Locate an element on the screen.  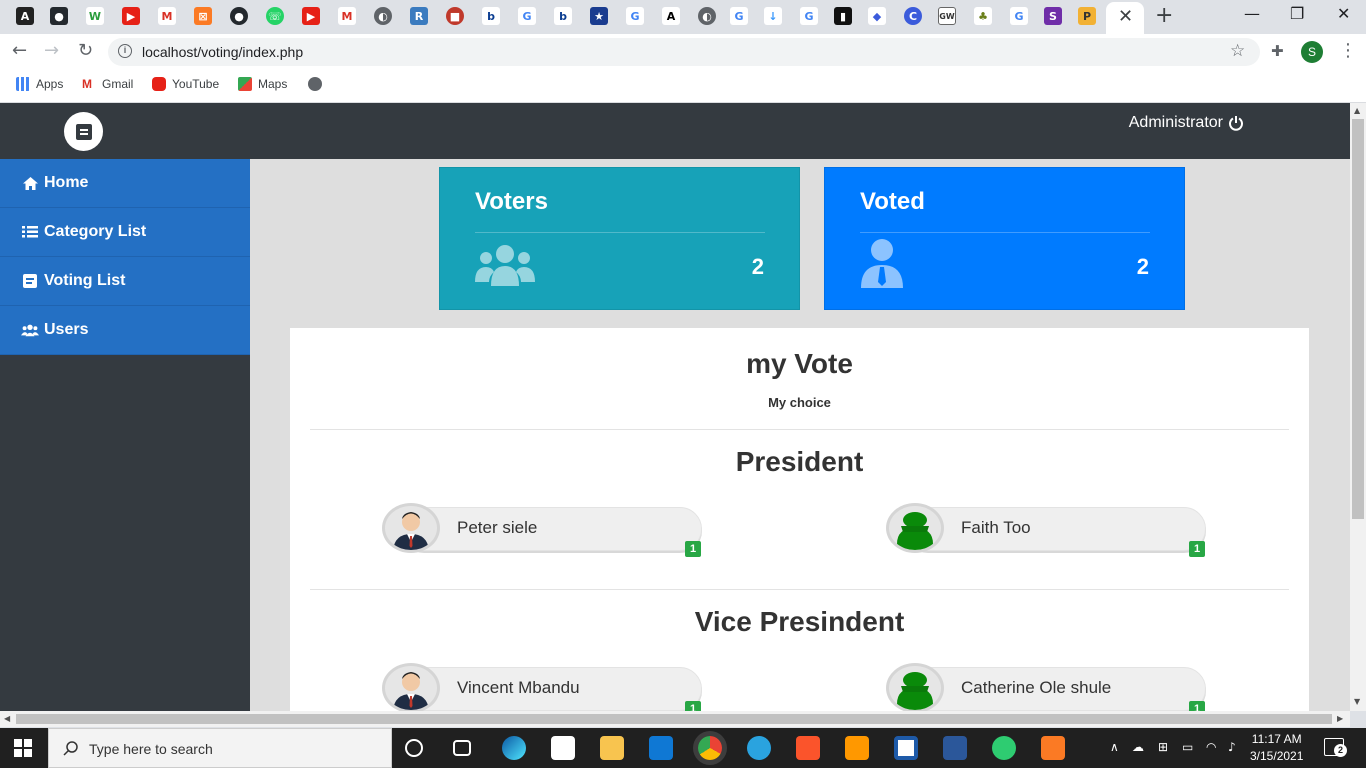
power-icon is located at coordinates (1236, 123).